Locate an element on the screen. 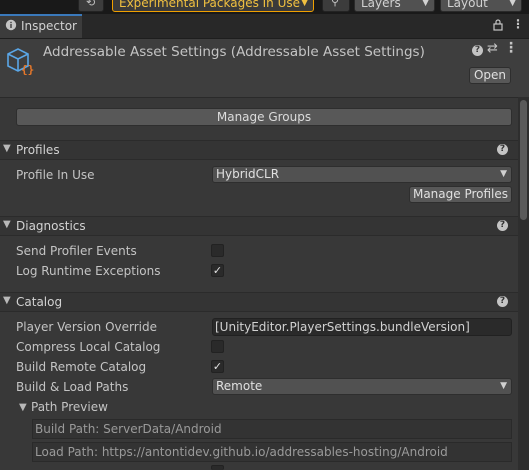  build-load-paths-dropdown: Remote ▼ is located at coordinates (362, 386).